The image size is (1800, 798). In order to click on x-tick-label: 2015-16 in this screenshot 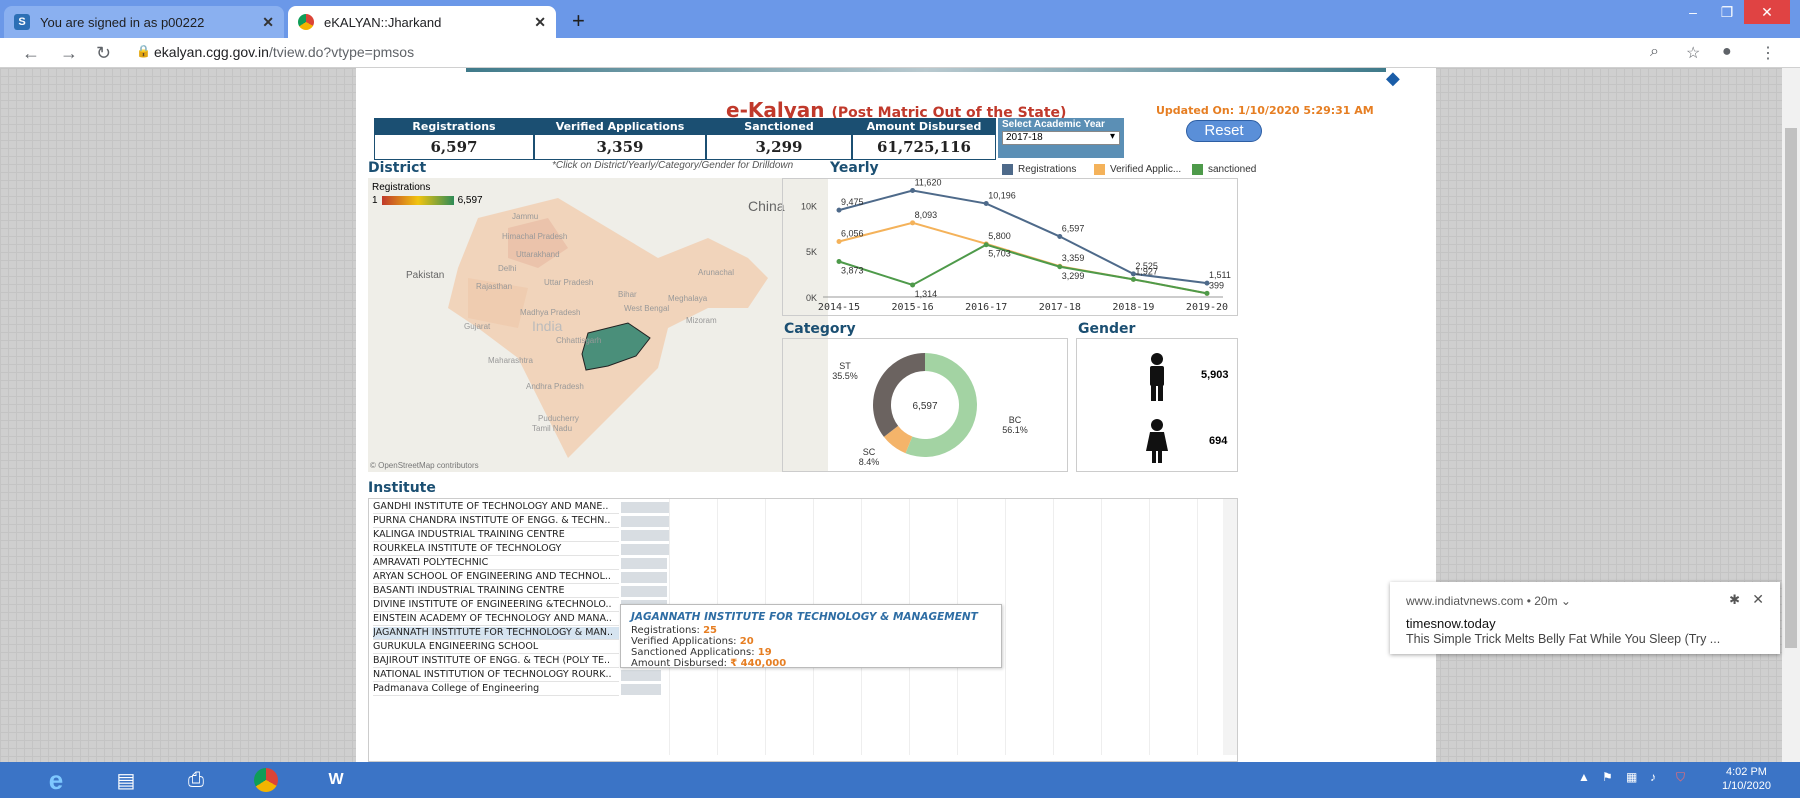, I will do `click(913, 307)`.